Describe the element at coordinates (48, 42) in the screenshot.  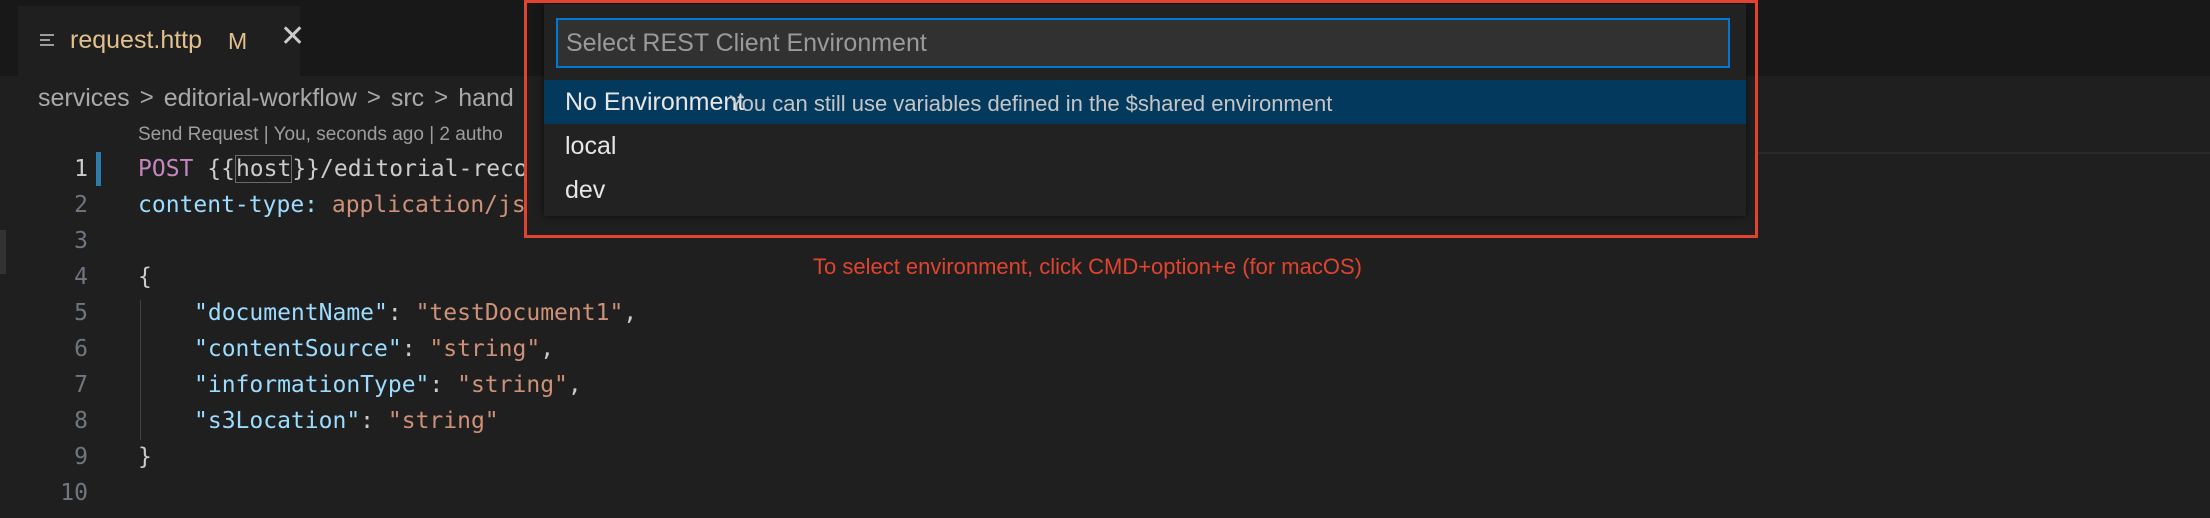
I see `lines-icon` at that location.